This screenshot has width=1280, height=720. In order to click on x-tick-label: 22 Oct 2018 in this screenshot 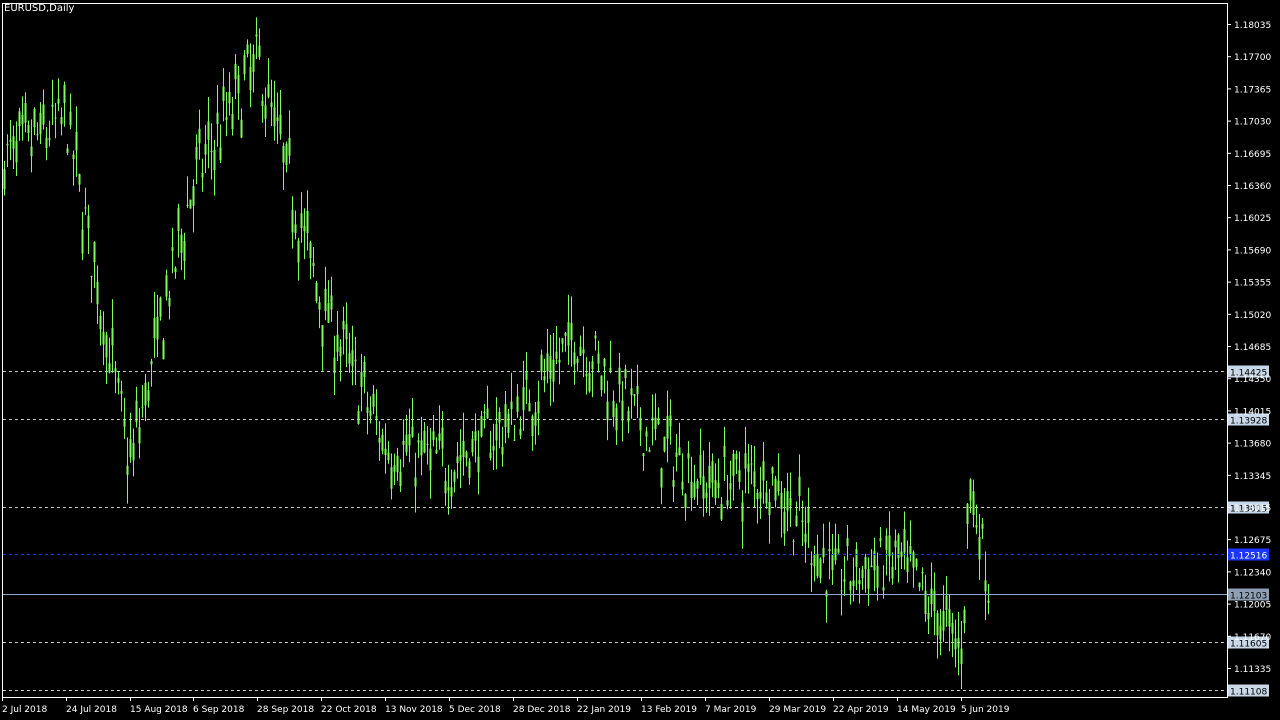, I will do `click(349, 710)`.